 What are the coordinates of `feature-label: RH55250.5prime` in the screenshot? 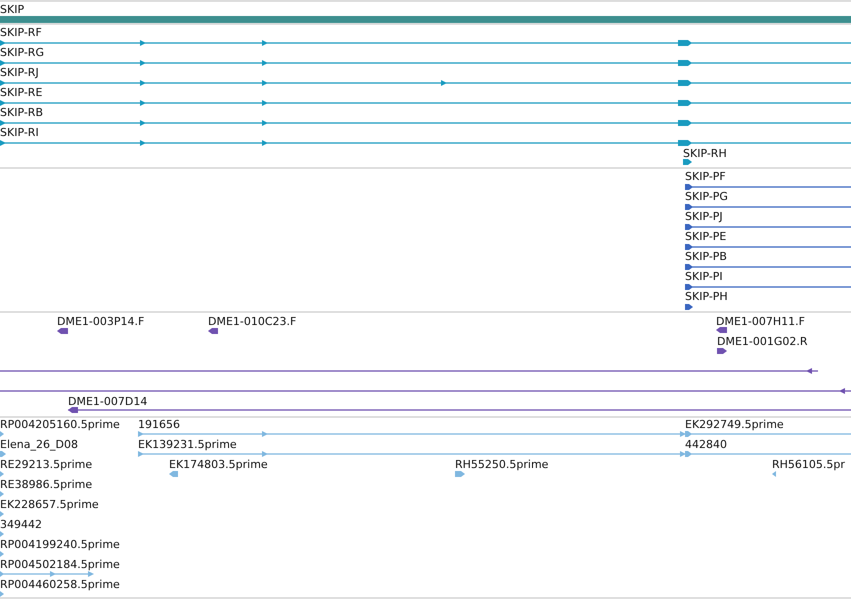 It's located at (501, 464).